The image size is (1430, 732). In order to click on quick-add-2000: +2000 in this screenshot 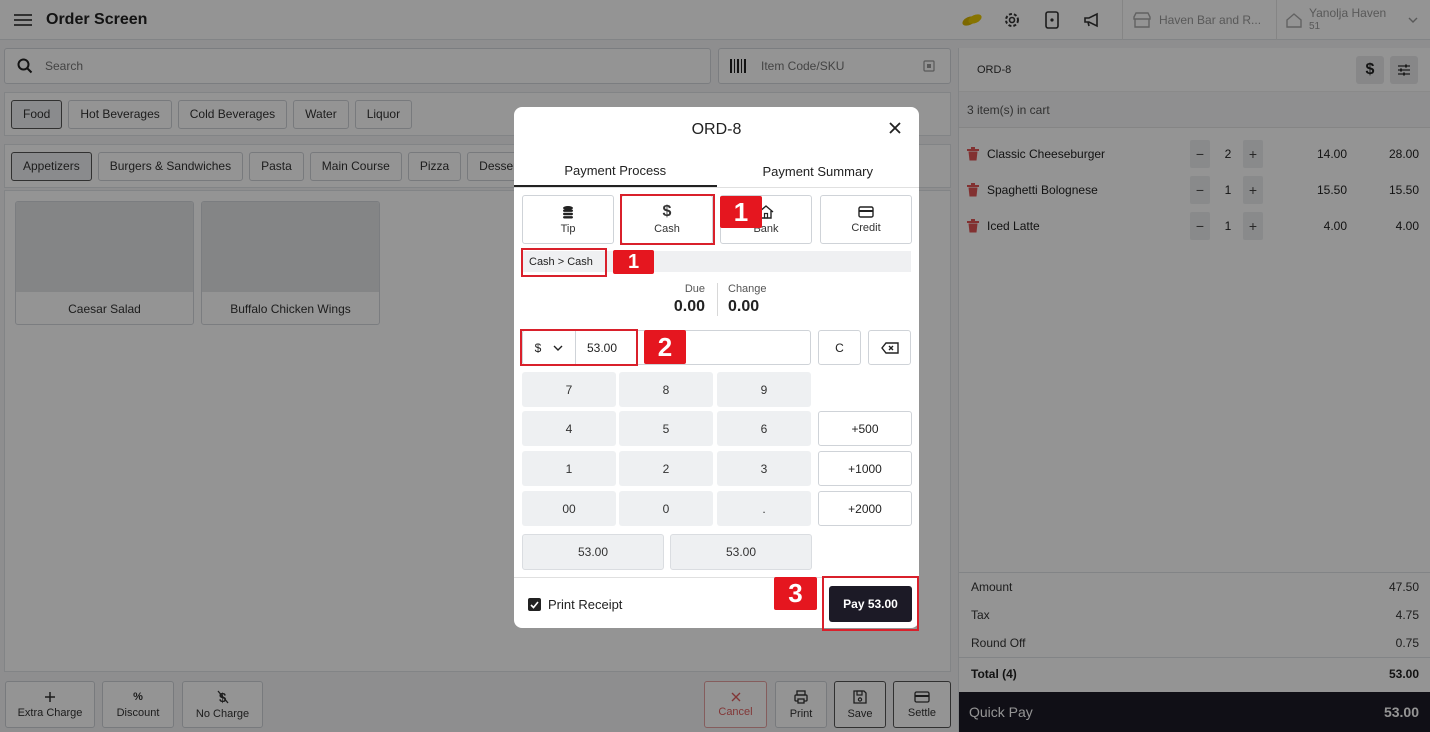, I will do `click(865, 508)`.